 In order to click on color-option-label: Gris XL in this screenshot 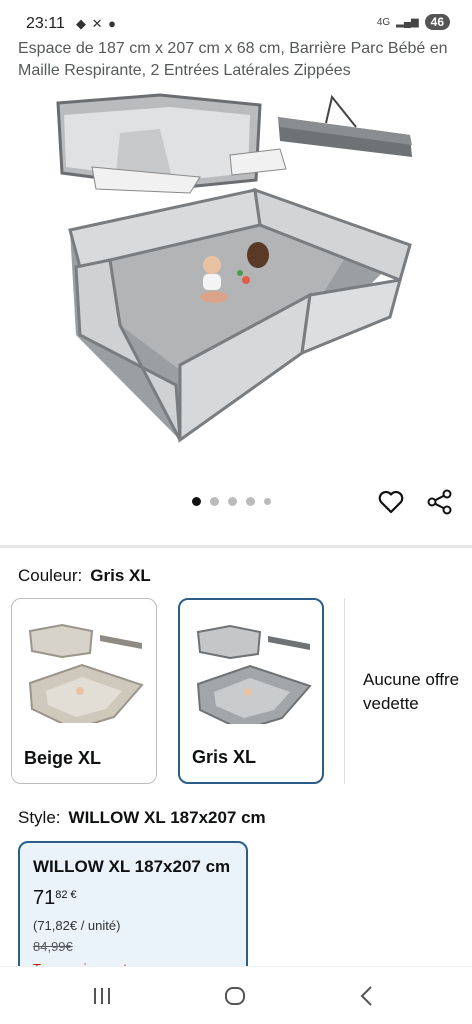, I will do `click(224, 757)`.